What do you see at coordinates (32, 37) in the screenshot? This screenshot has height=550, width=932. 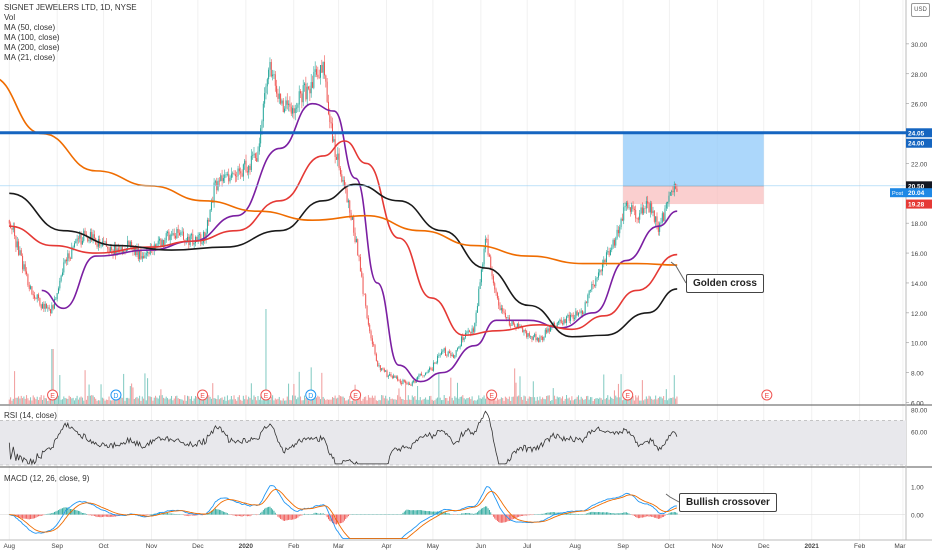 I see `legend-ma100: MA (100, close)` at bounding box center [32, 37].